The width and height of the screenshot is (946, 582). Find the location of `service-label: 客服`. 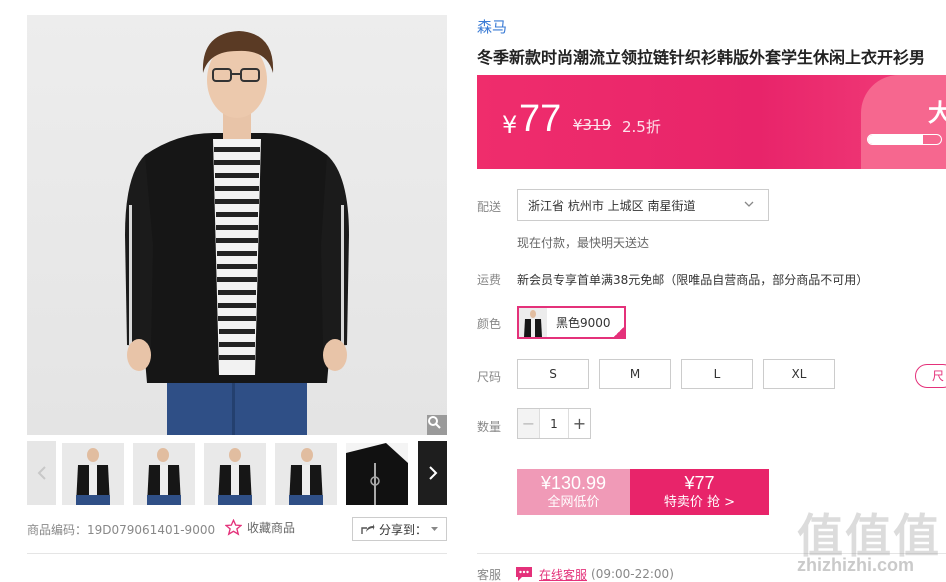

service-label: 客服 is located at coordinates (489, 574).